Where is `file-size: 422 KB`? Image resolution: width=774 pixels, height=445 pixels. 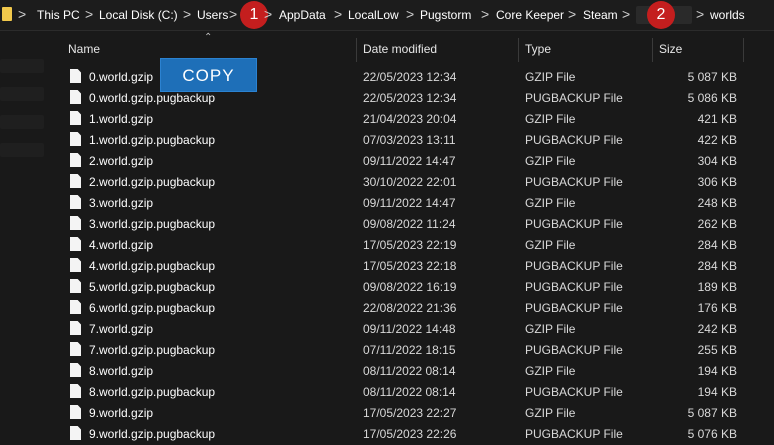
file-size: 422 KB is located at coordinates (717, 140).